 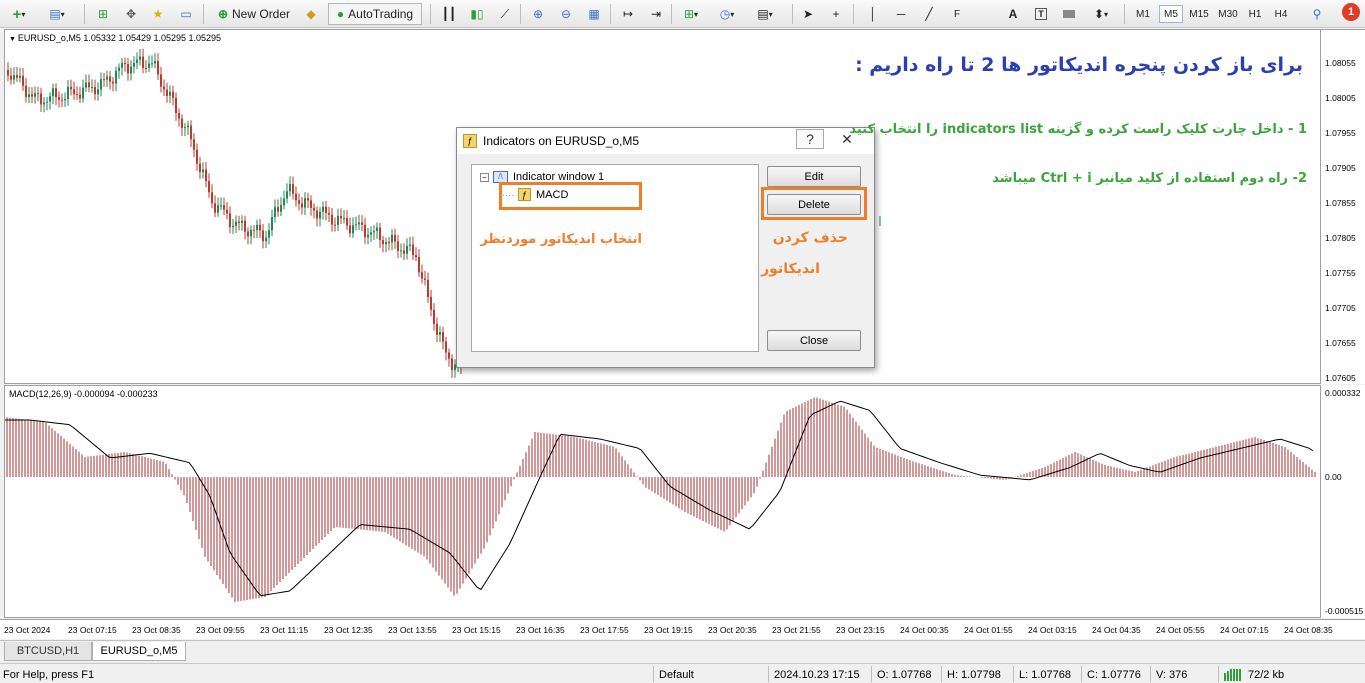 What do you see at coordinates (449, 14) in the screenshot?
I see `bar-chart-icon: ┃┃` at bounding box center [449, 14].